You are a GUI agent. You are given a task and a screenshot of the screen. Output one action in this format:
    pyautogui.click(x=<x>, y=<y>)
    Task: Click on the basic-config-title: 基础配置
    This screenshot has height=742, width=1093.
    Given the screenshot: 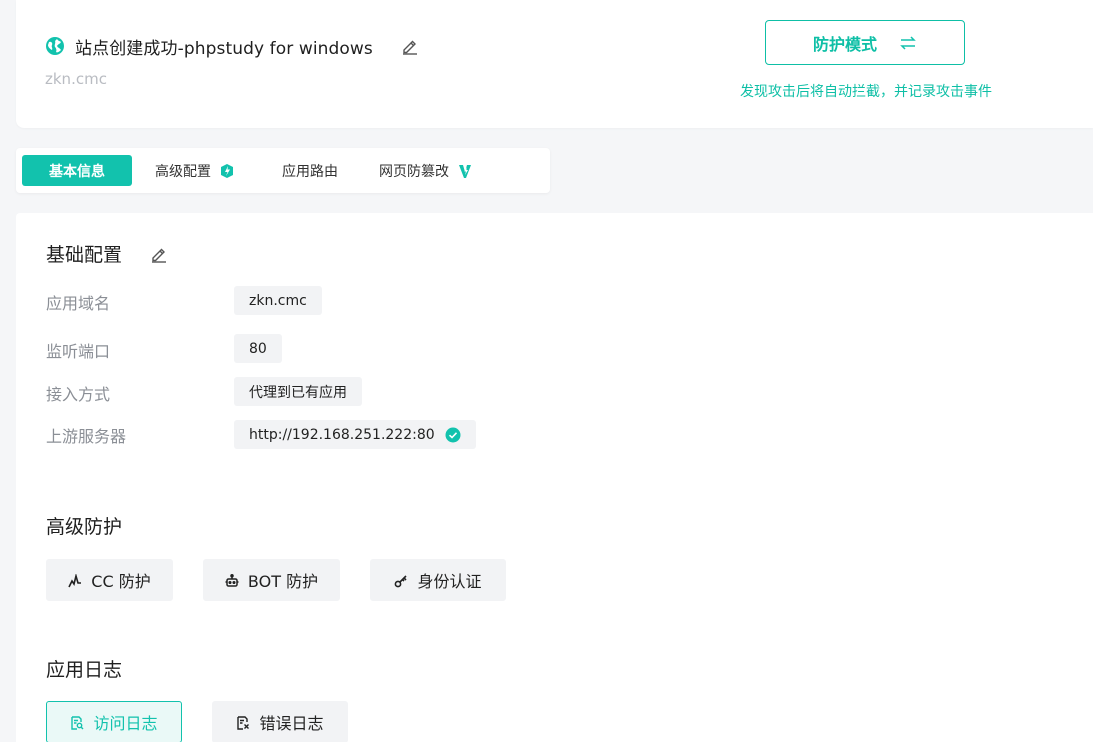 What is the action you would take?
    pyautogui.click(x=84, y=255)
    